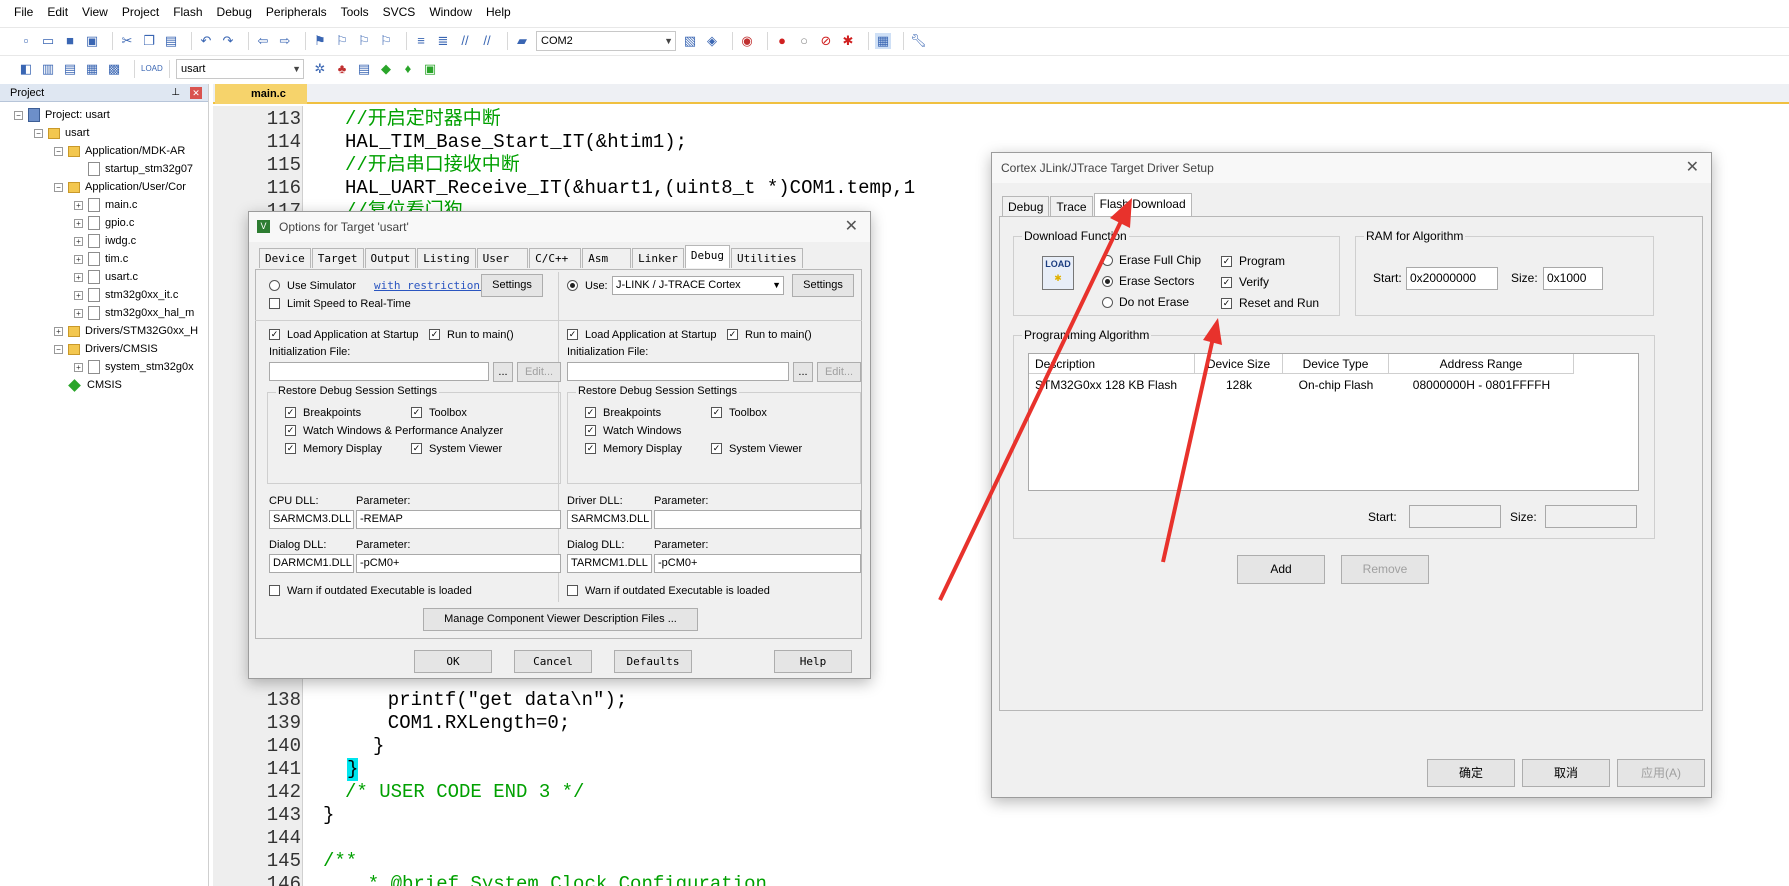 The height and width of the screenshot is (886, 1789). What do you see at coordinates (1481, 363) in the screenshot?
I see `column-address-range: Address Range` at bounding box center [1481, 363].